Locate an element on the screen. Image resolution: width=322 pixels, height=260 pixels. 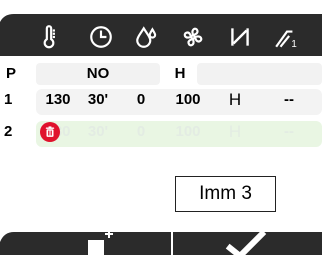
confirm-icon is located at coordinates (246, 244).